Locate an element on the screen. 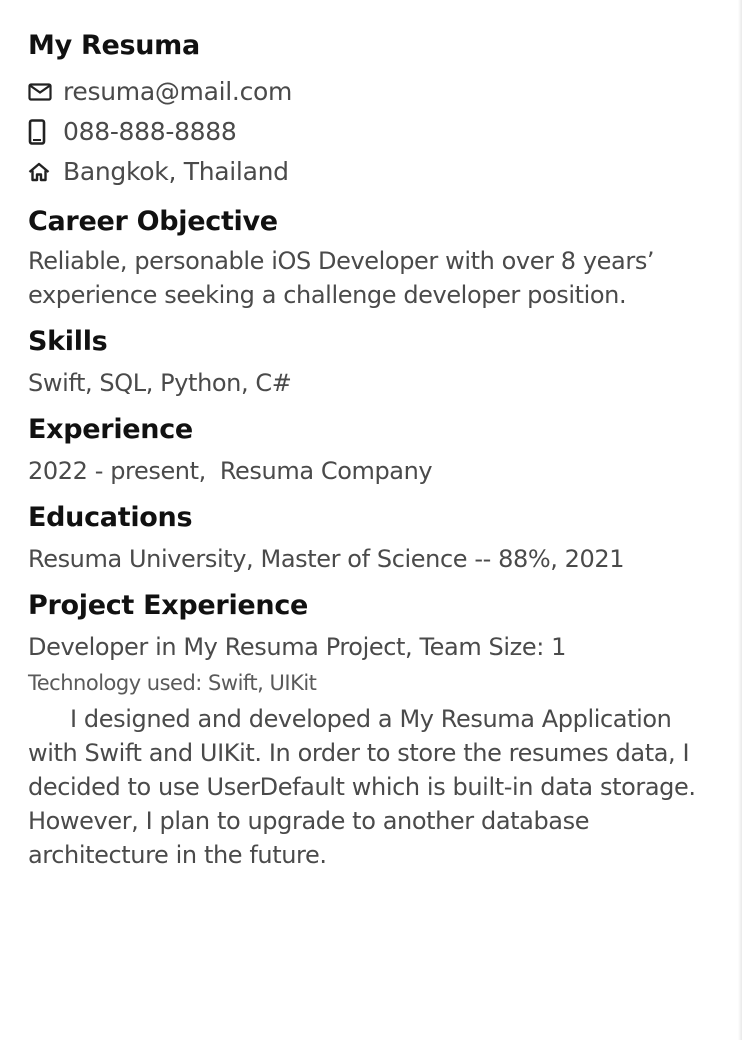 The height and width of the screenshot is (1040, 742). phone-text: 088-888-8888 is located at coordinates (150, 131).